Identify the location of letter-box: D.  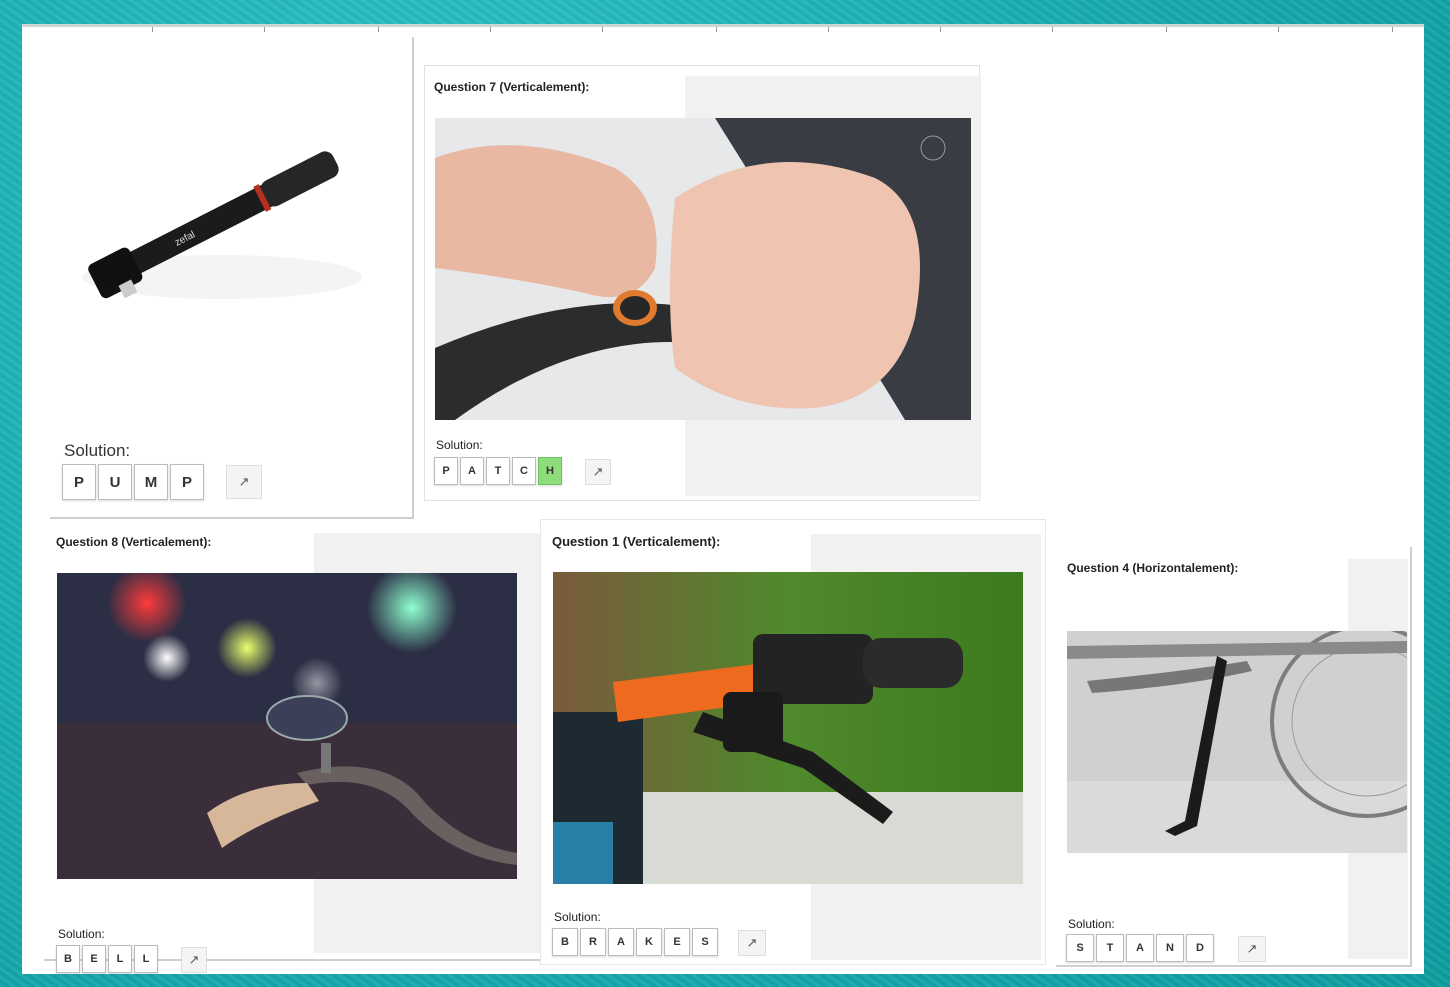
(1200, 948).